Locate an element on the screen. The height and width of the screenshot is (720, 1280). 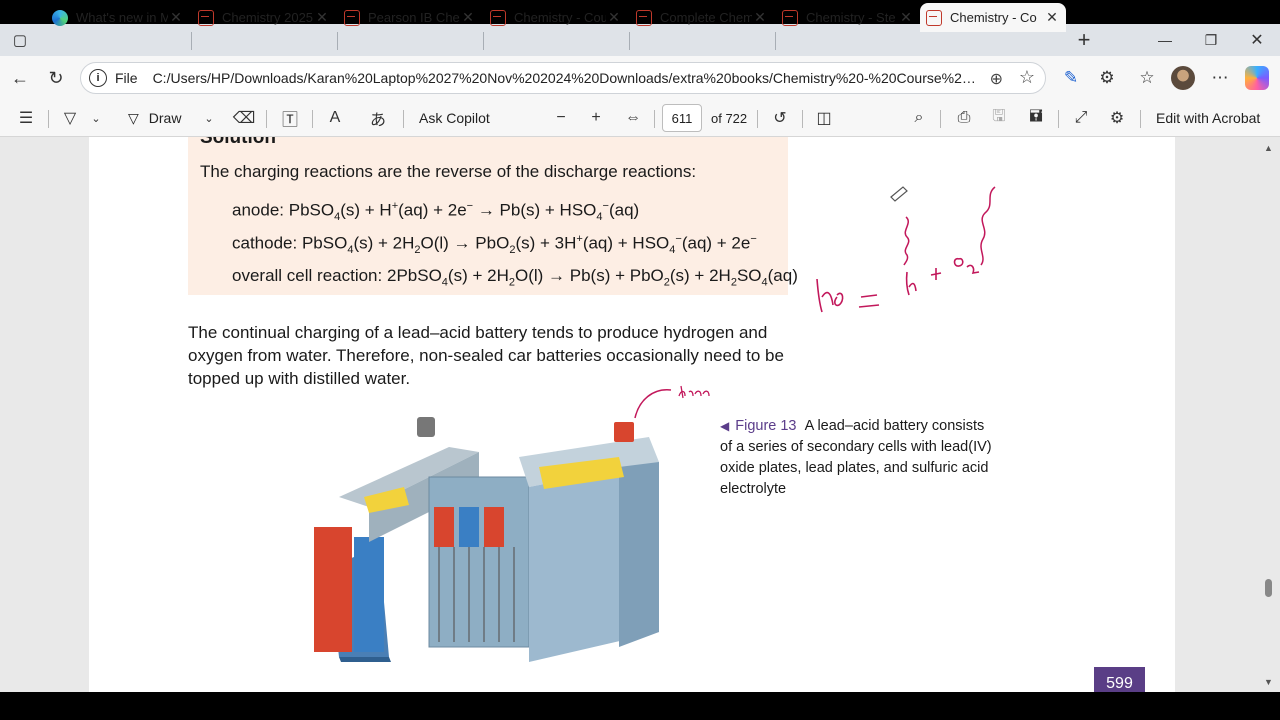
pen-cursor-icon is located at coordinates (899, 194).